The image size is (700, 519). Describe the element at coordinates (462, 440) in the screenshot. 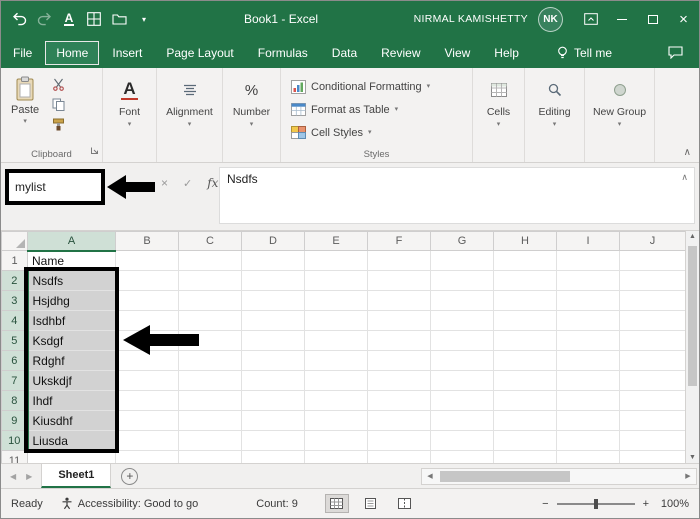

I see `cell-G10` at that location.